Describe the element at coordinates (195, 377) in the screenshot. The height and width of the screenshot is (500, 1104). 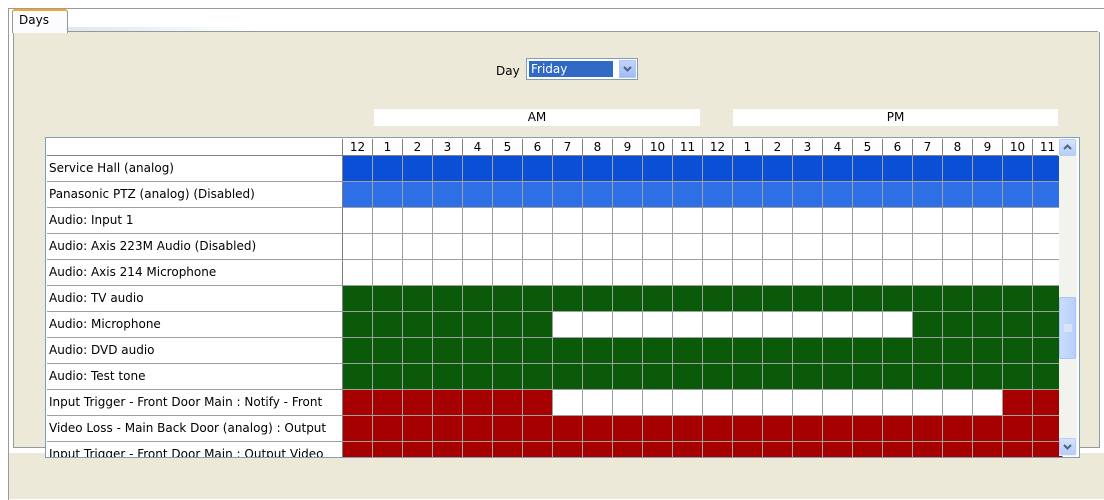
I see `row-label: Audio: Test tone` at that location.